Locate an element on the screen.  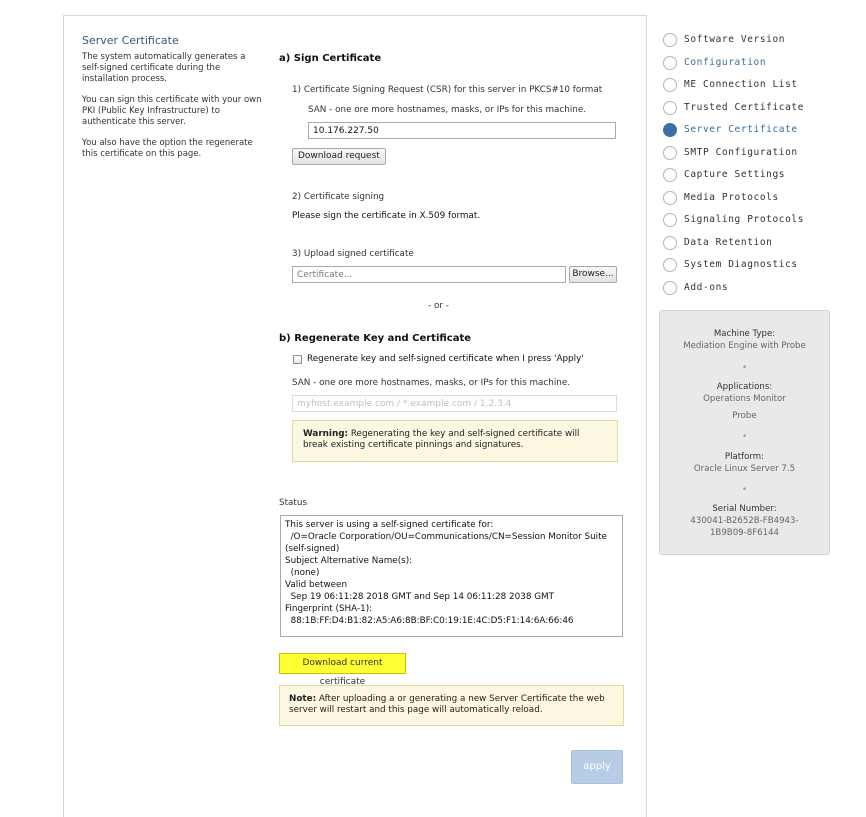
wizard-step-server-certificate: Server Certificate is located at coordinates (753, 131).